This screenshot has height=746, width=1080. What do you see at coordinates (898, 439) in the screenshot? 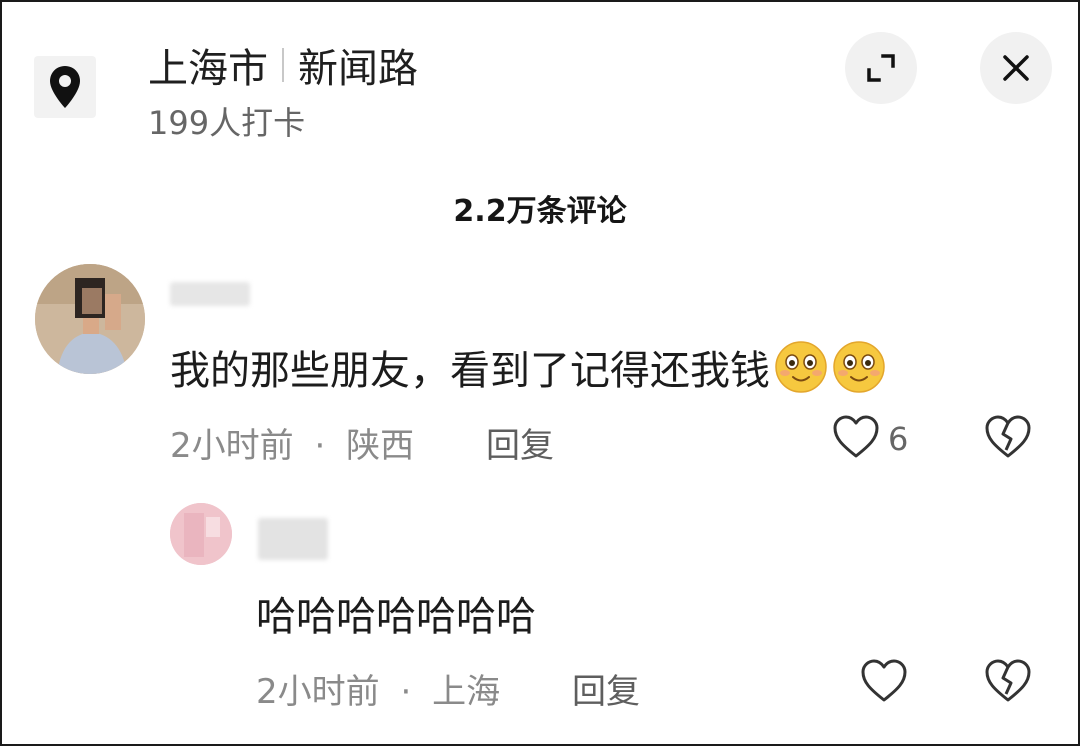
I see `like-count: 6` at bounding box center [898, 439].